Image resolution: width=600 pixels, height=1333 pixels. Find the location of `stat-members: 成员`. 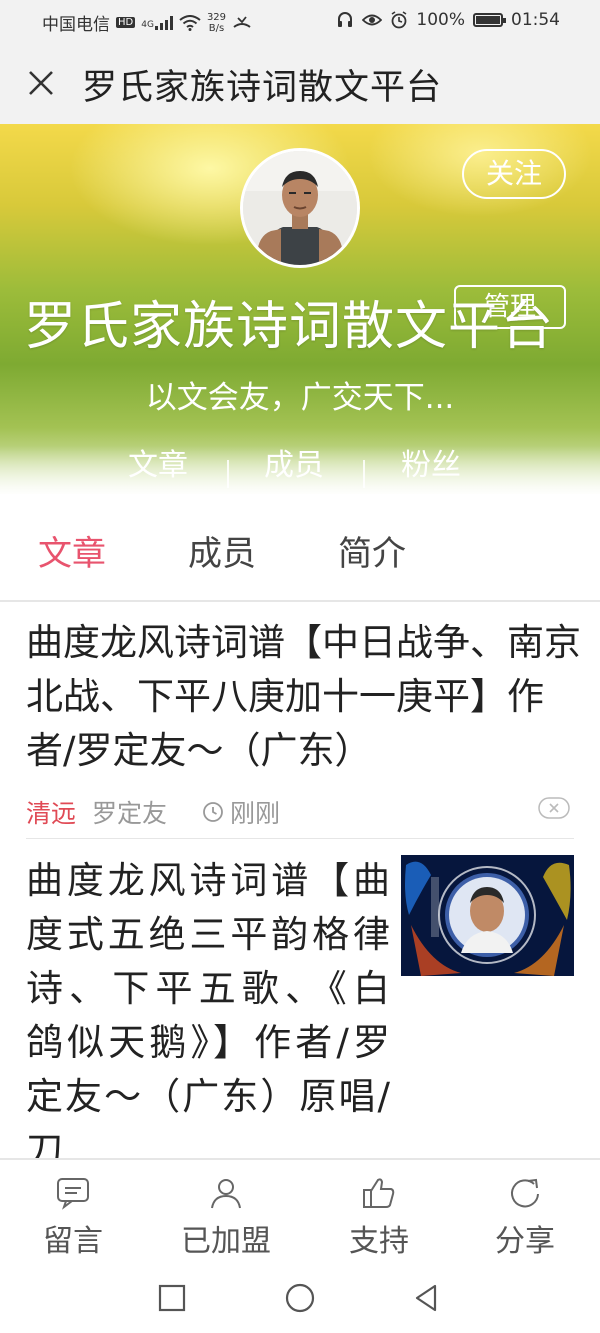

stat-members: 成员 is located at coordinates (294, 462).